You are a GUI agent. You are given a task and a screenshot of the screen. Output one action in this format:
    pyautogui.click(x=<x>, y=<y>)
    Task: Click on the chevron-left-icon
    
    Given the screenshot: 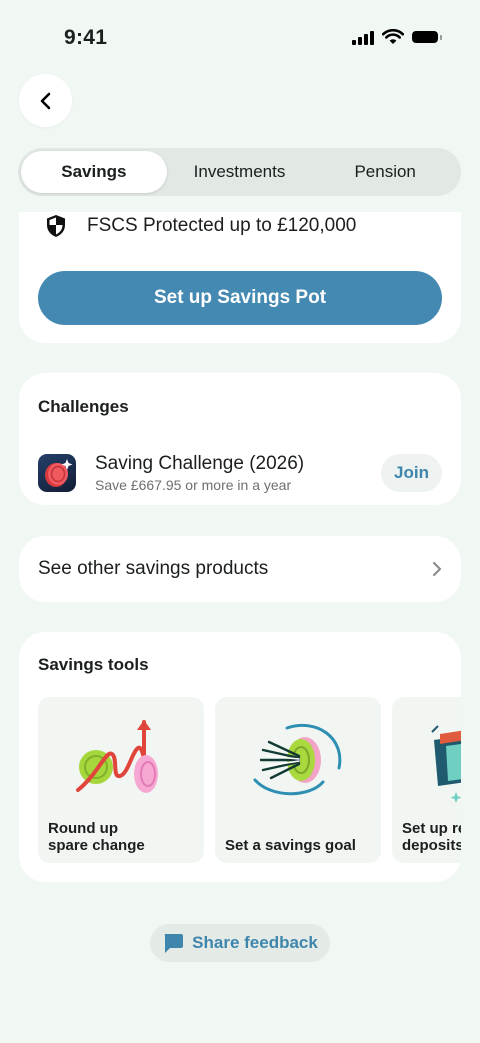 What is the action you would take?
    pyautogui.click(x=45, y=100)
    